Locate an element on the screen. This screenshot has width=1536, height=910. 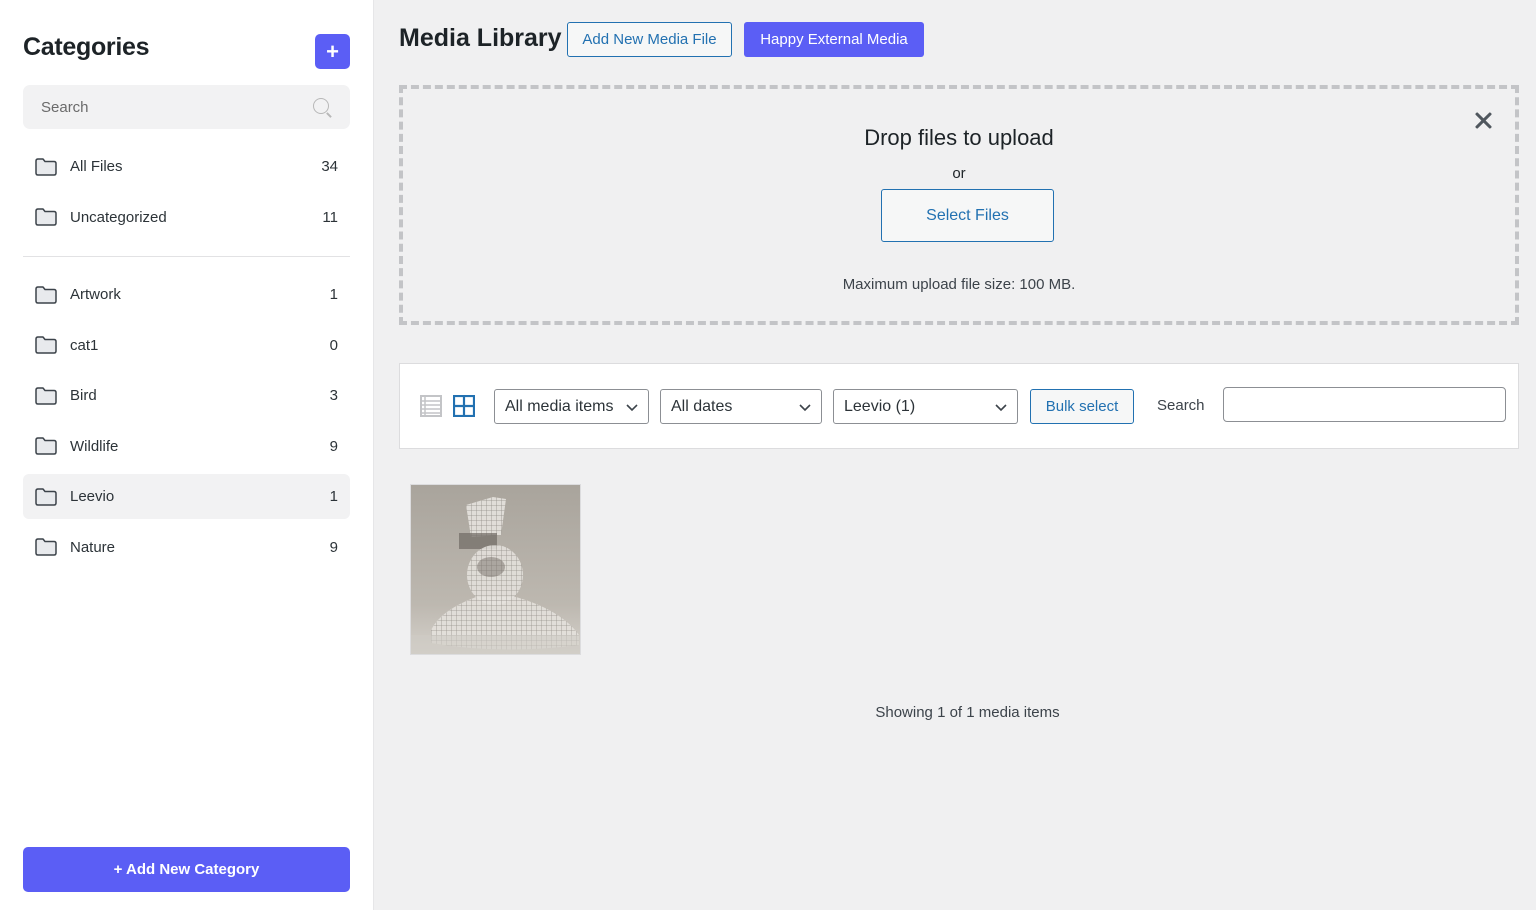
grid-view-icon is located at coordinates (464, 406).